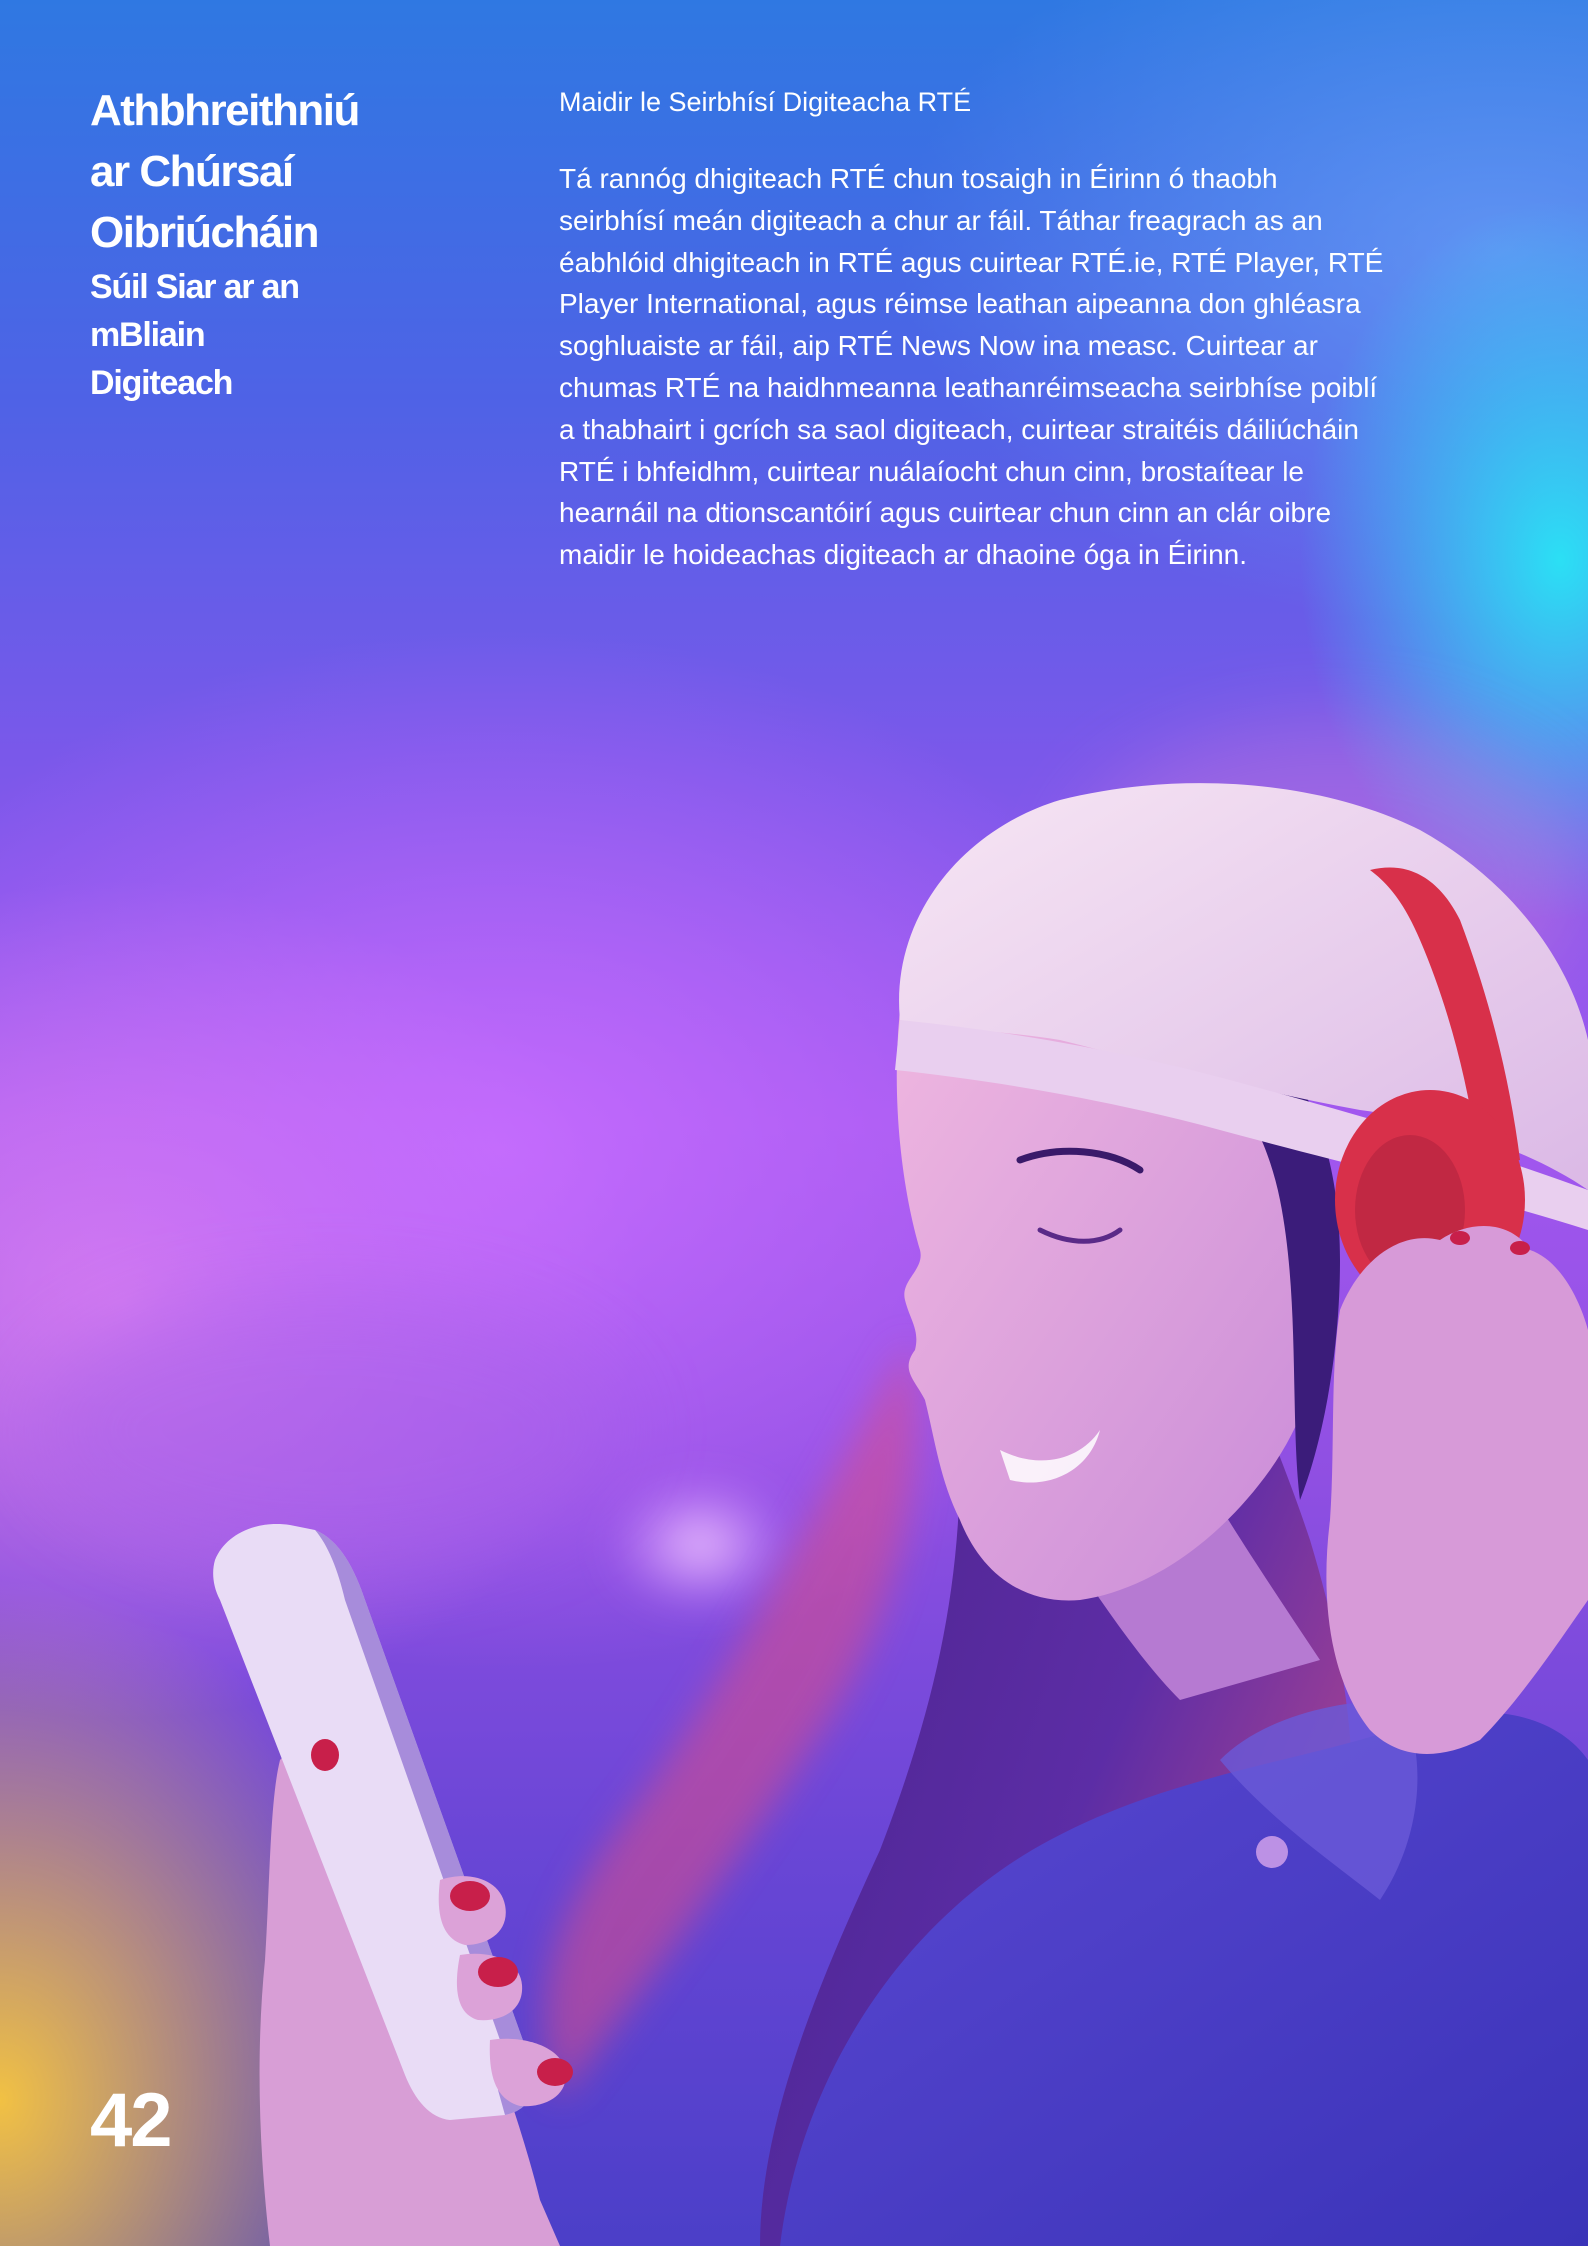  What do you see at coordinates (225, 110) in the screenshot?
I see `title-line: Athbhreithniú` at bounding box center [225, 110].